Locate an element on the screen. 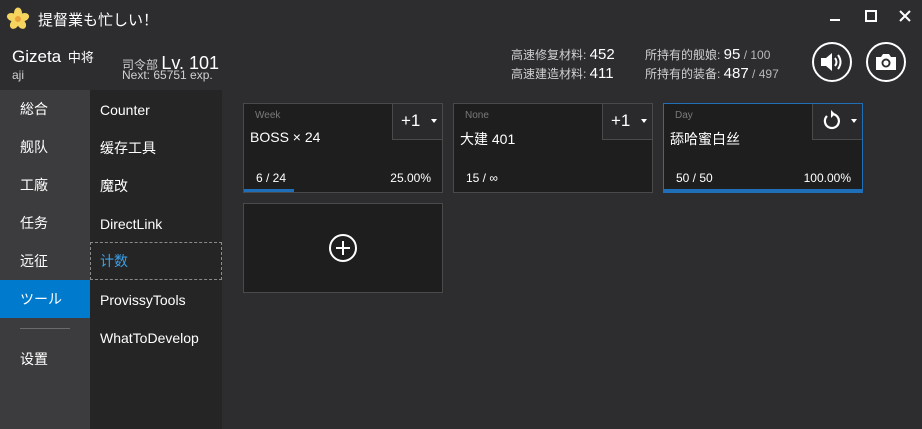 This screenshot has height=429, width=922. sound-button is located at coordinates (832, 62).